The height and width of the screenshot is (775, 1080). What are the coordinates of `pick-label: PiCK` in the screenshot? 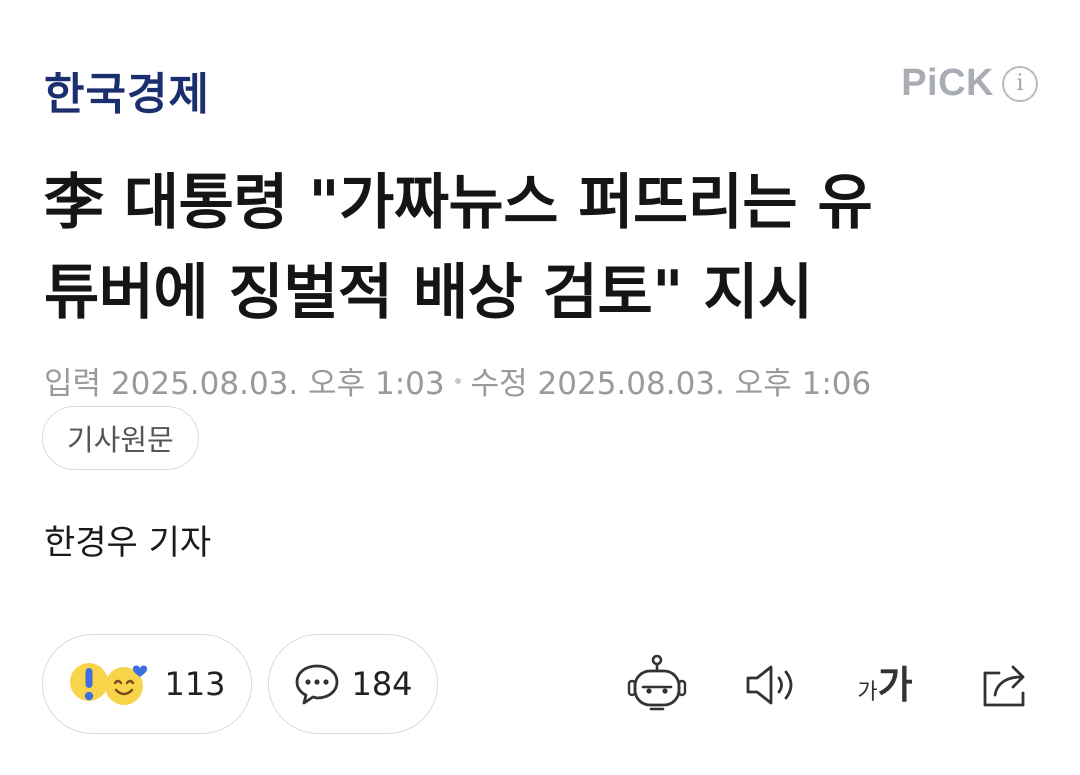 It's located at (947, 83).